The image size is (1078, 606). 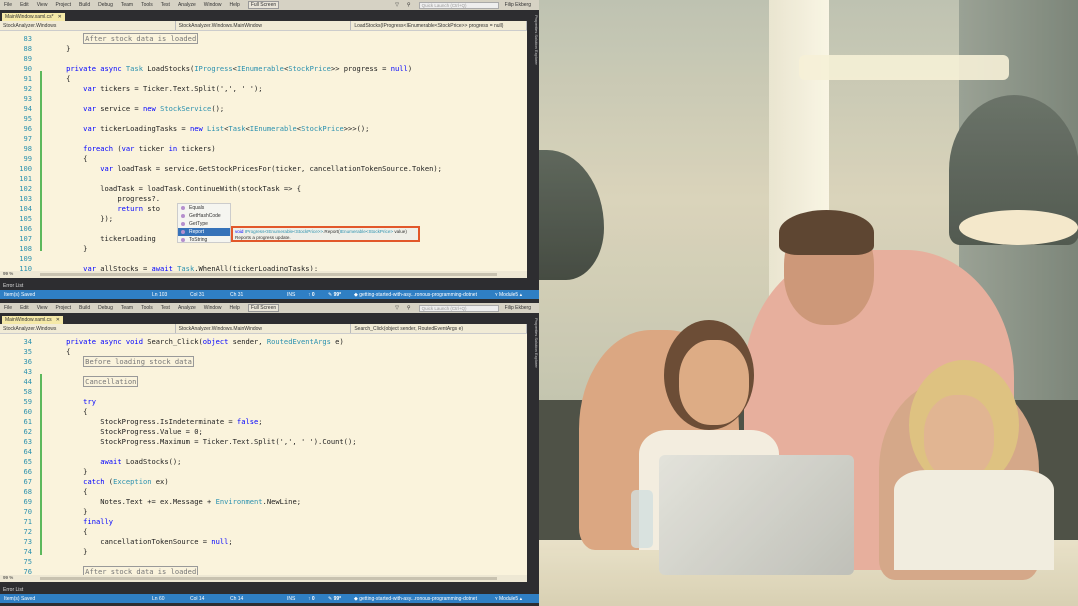 What do you see at coordinates (140, 542) in the screenshot?
I see `code-line: cancellationTokenSource = null;` at bounding box center [140, 542].